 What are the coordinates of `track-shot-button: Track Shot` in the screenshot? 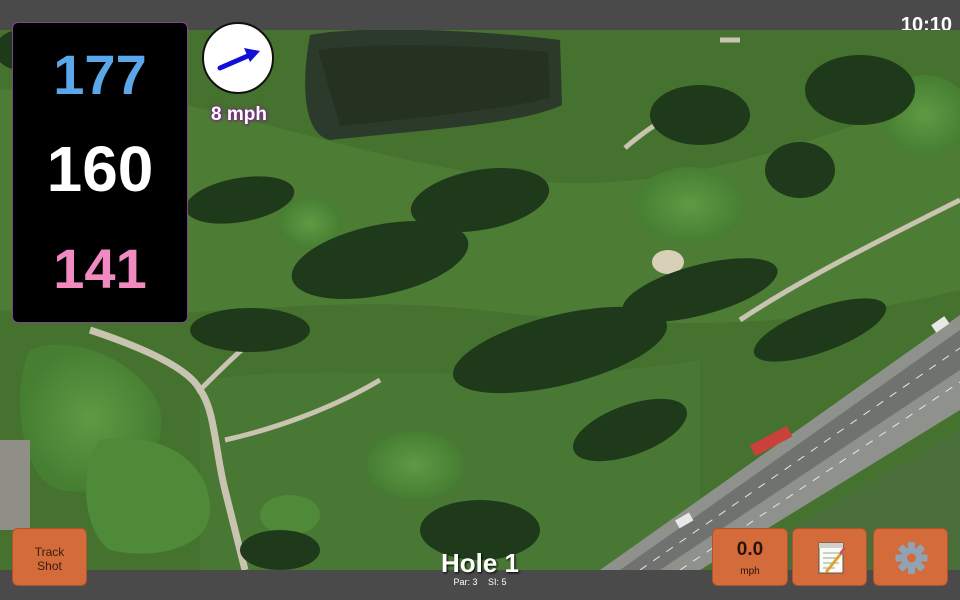 It's located at (49, 557).